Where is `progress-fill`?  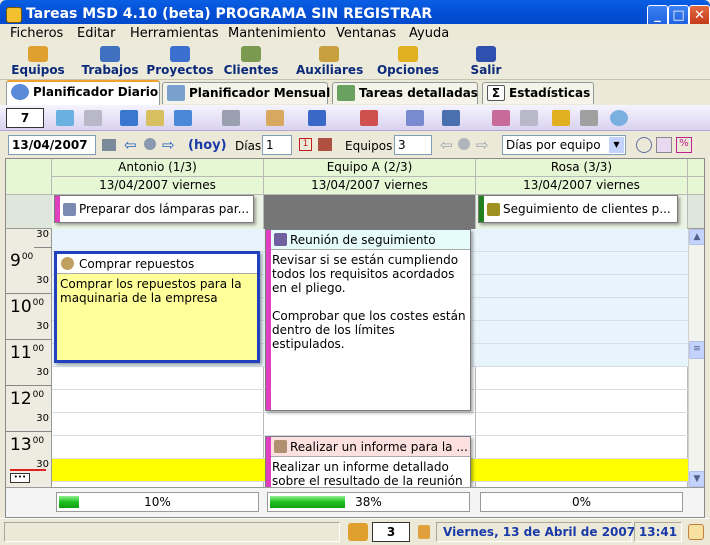
progress-fill is located at coordinates (307, 502).